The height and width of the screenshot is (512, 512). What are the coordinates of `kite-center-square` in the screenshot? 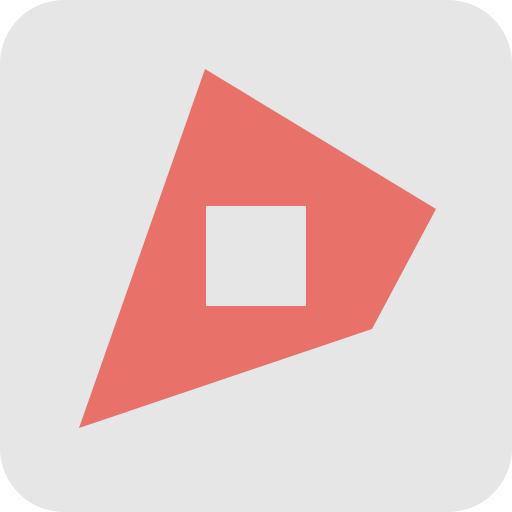 It's located at (256, 256).